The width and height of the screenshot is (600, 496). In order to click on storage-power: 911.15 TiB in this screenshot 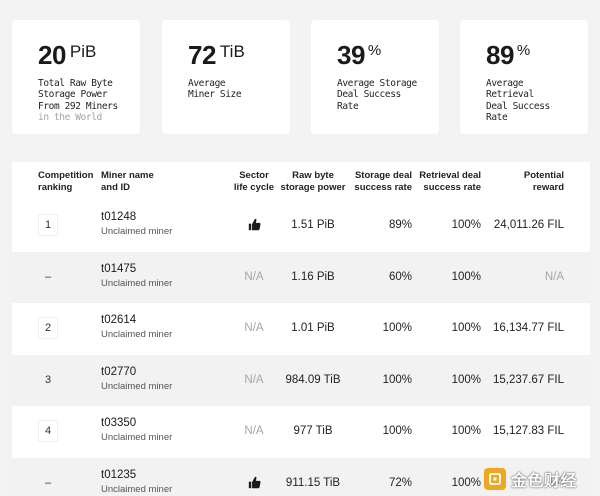, I will do `click(313, 482)`.